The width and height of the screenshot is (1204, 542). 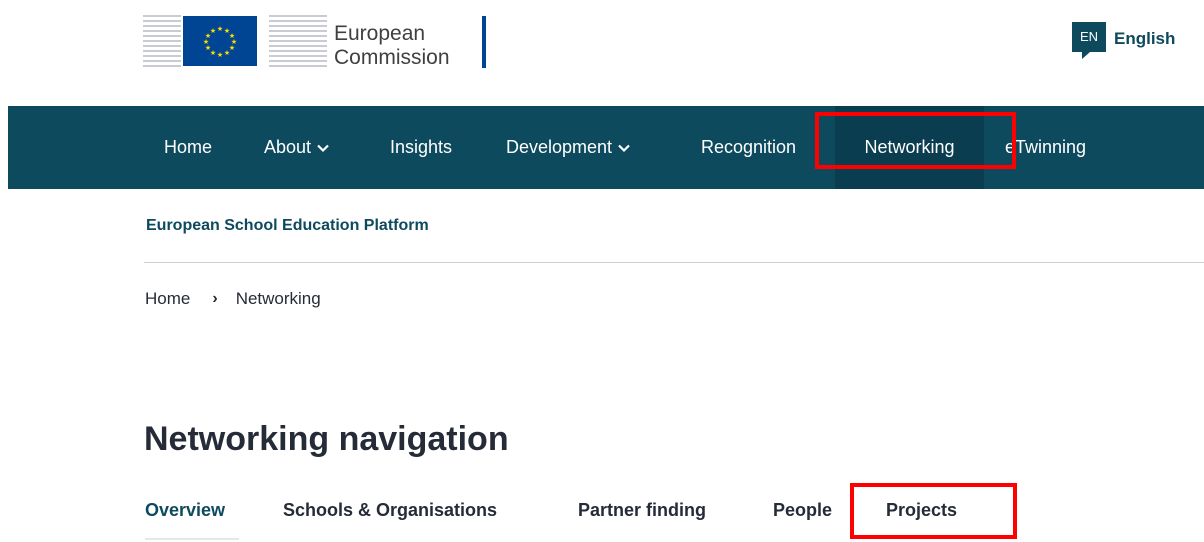 I want to click on tab-partner-finding: Partner finding, so click(x=642, y=510).